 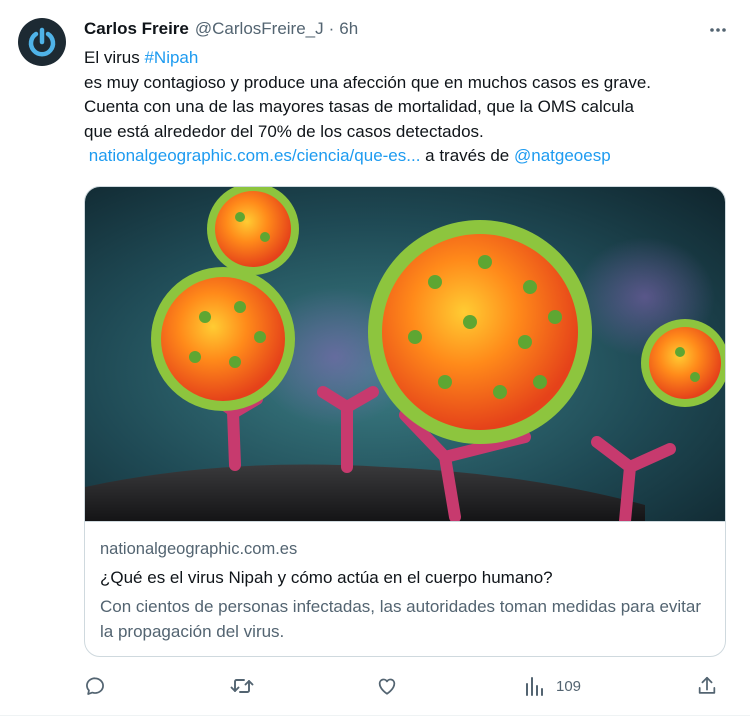 I want to click on tweet-line-1-prefix: El virus, so click(x=114, y=57).